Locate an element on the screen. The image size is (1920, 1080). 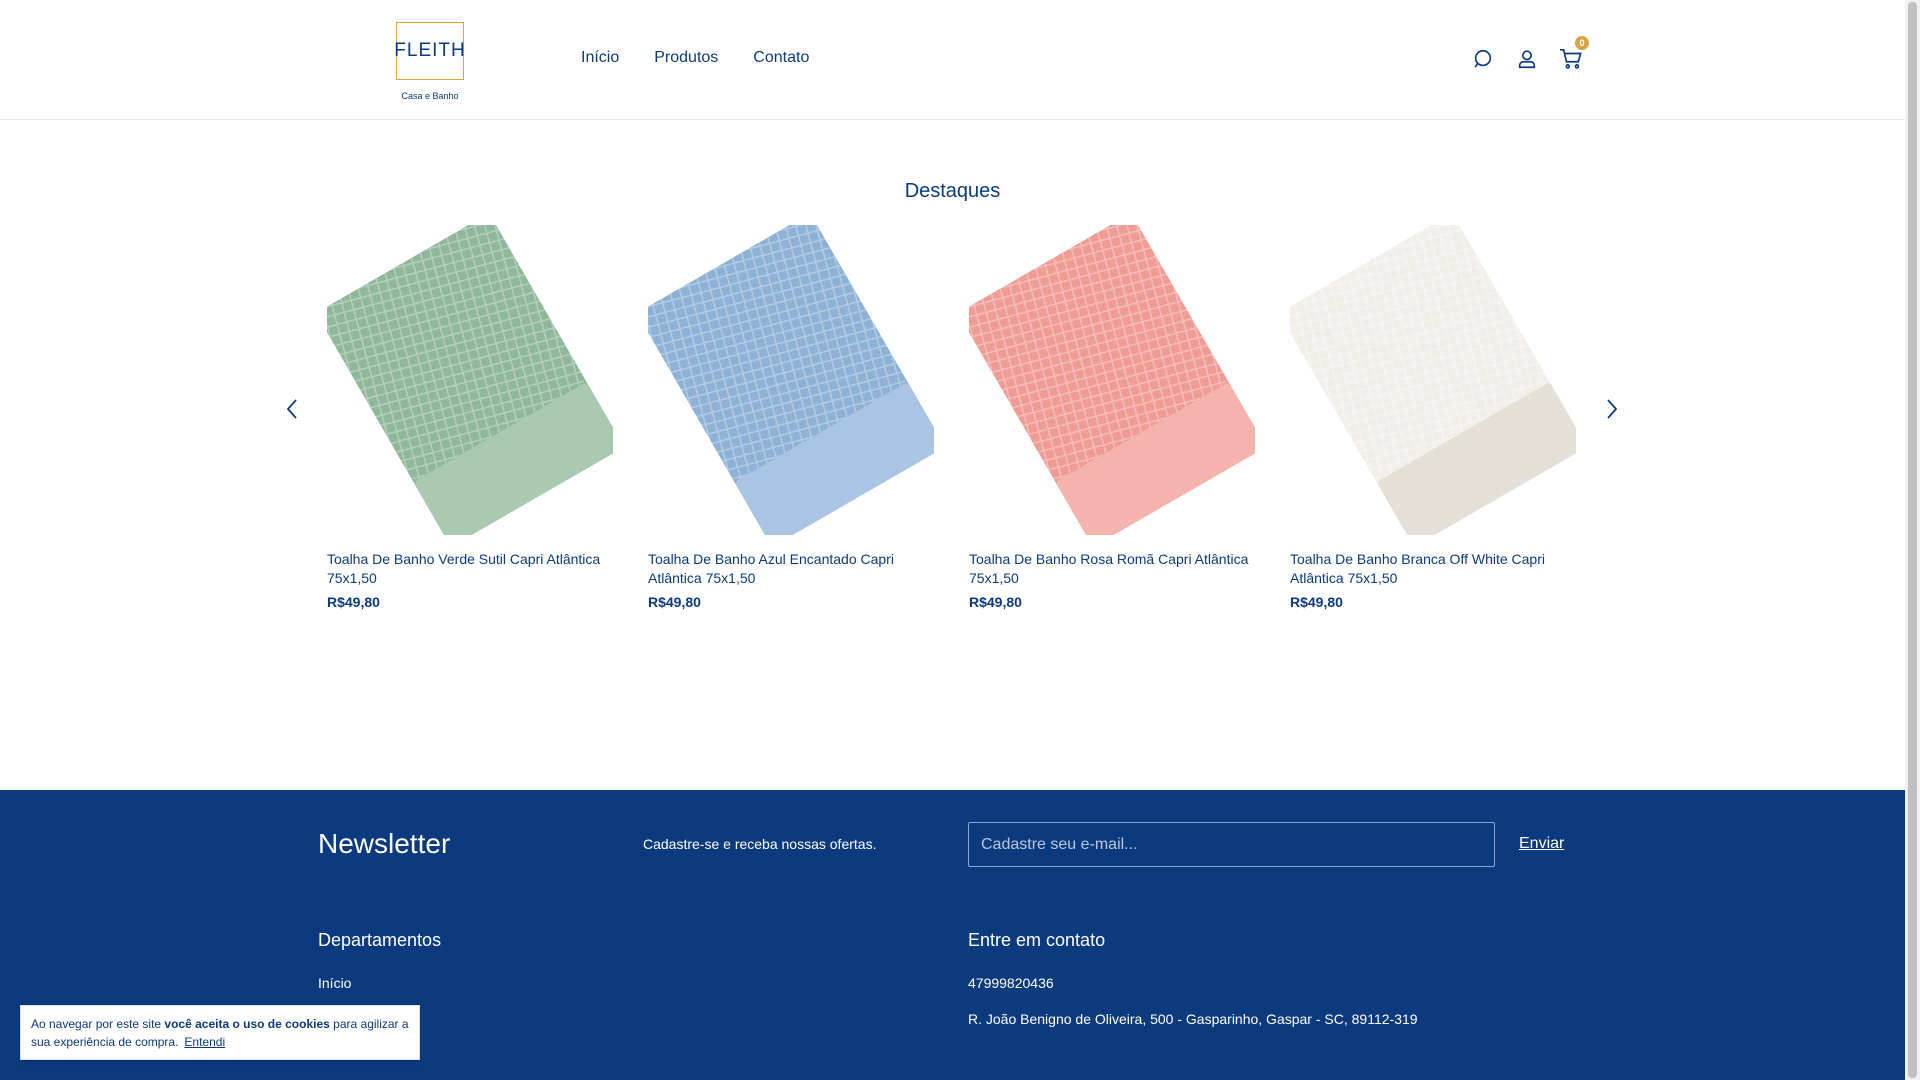
search-button is located at coordinates (1483, 59).